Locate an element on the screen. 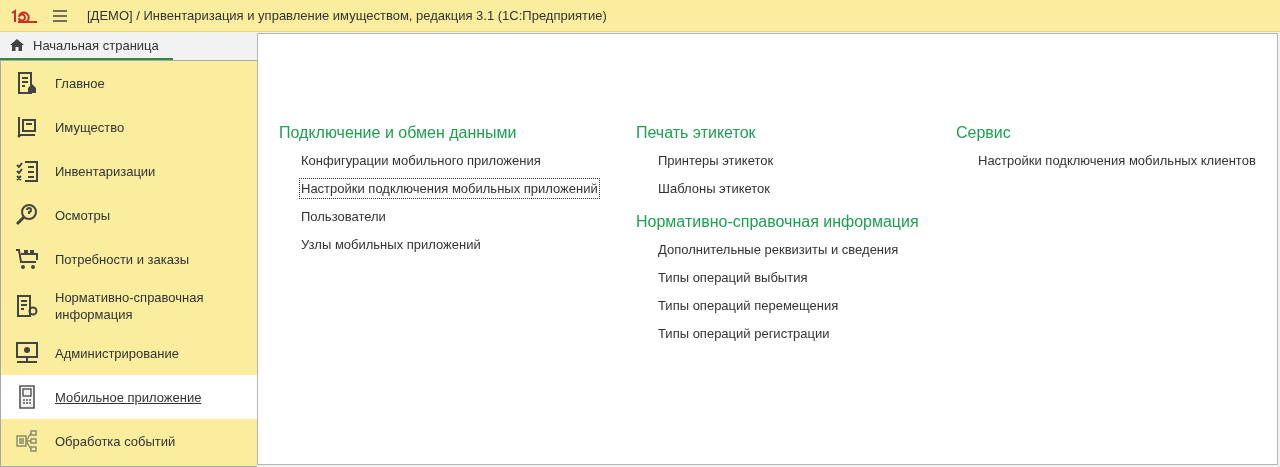 The image size is (1280, 467). sidebar-item: Нормативно-справочная информация is located at coordinates (129, 306).